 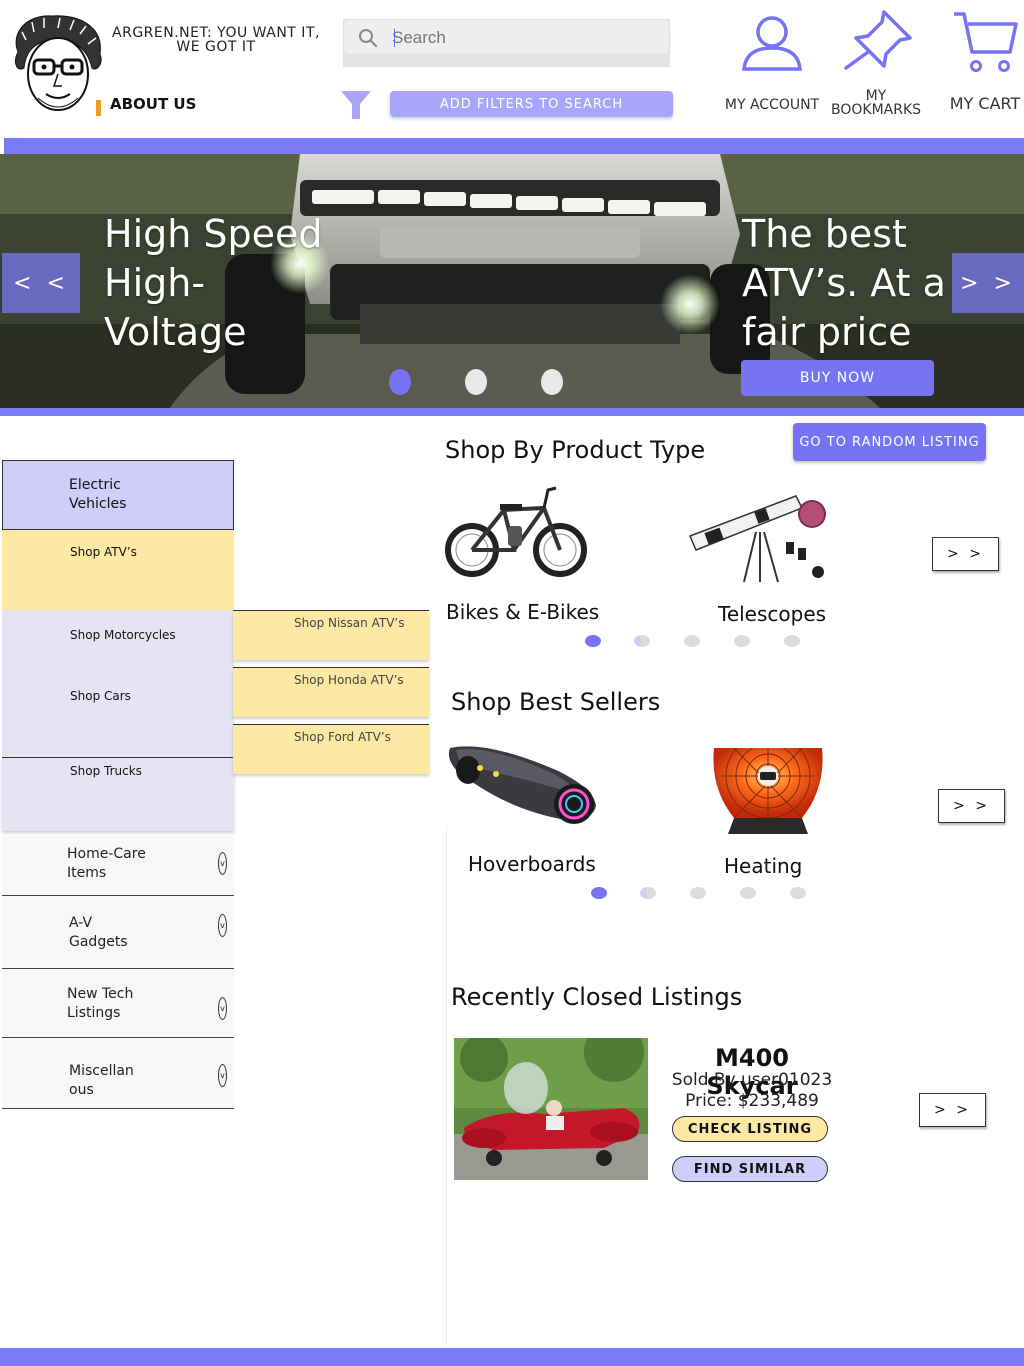 What do you see at coordinates (66, 689) in the screenshot?
I see `sidebar-item-shop-cars: Shop Cars` at bounding box center [66, 689].